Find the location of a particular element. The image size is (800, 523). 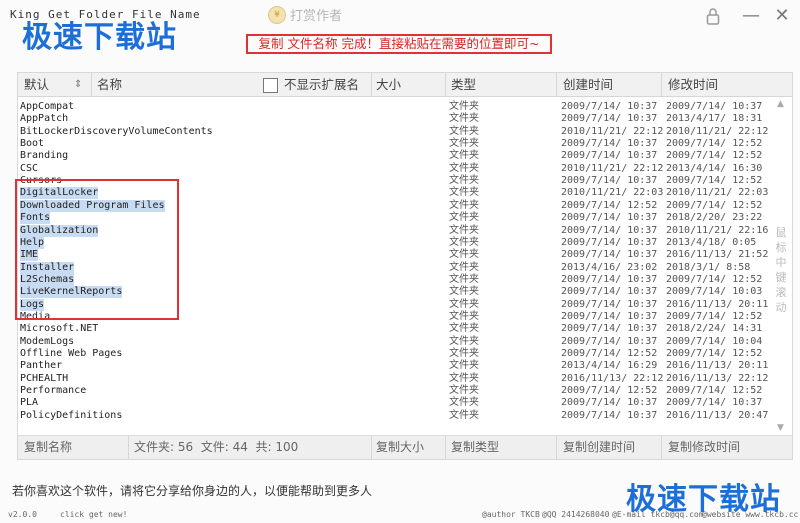

reward-author-button: ¥ 打赏作者 is located at coordinates (305, 14).